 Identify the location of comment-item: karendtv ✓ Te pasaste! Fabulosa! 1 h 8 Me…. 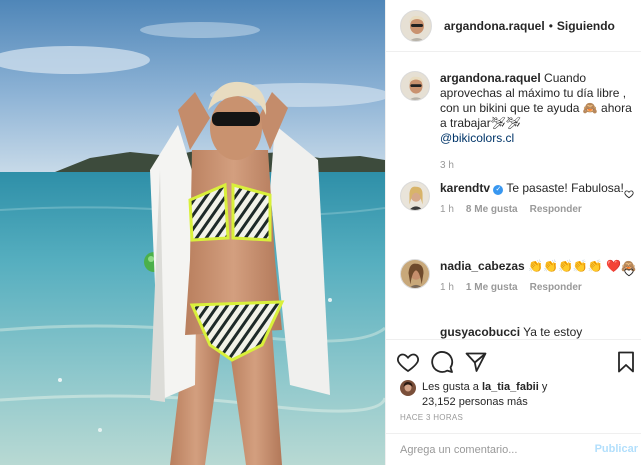
(518, 198).